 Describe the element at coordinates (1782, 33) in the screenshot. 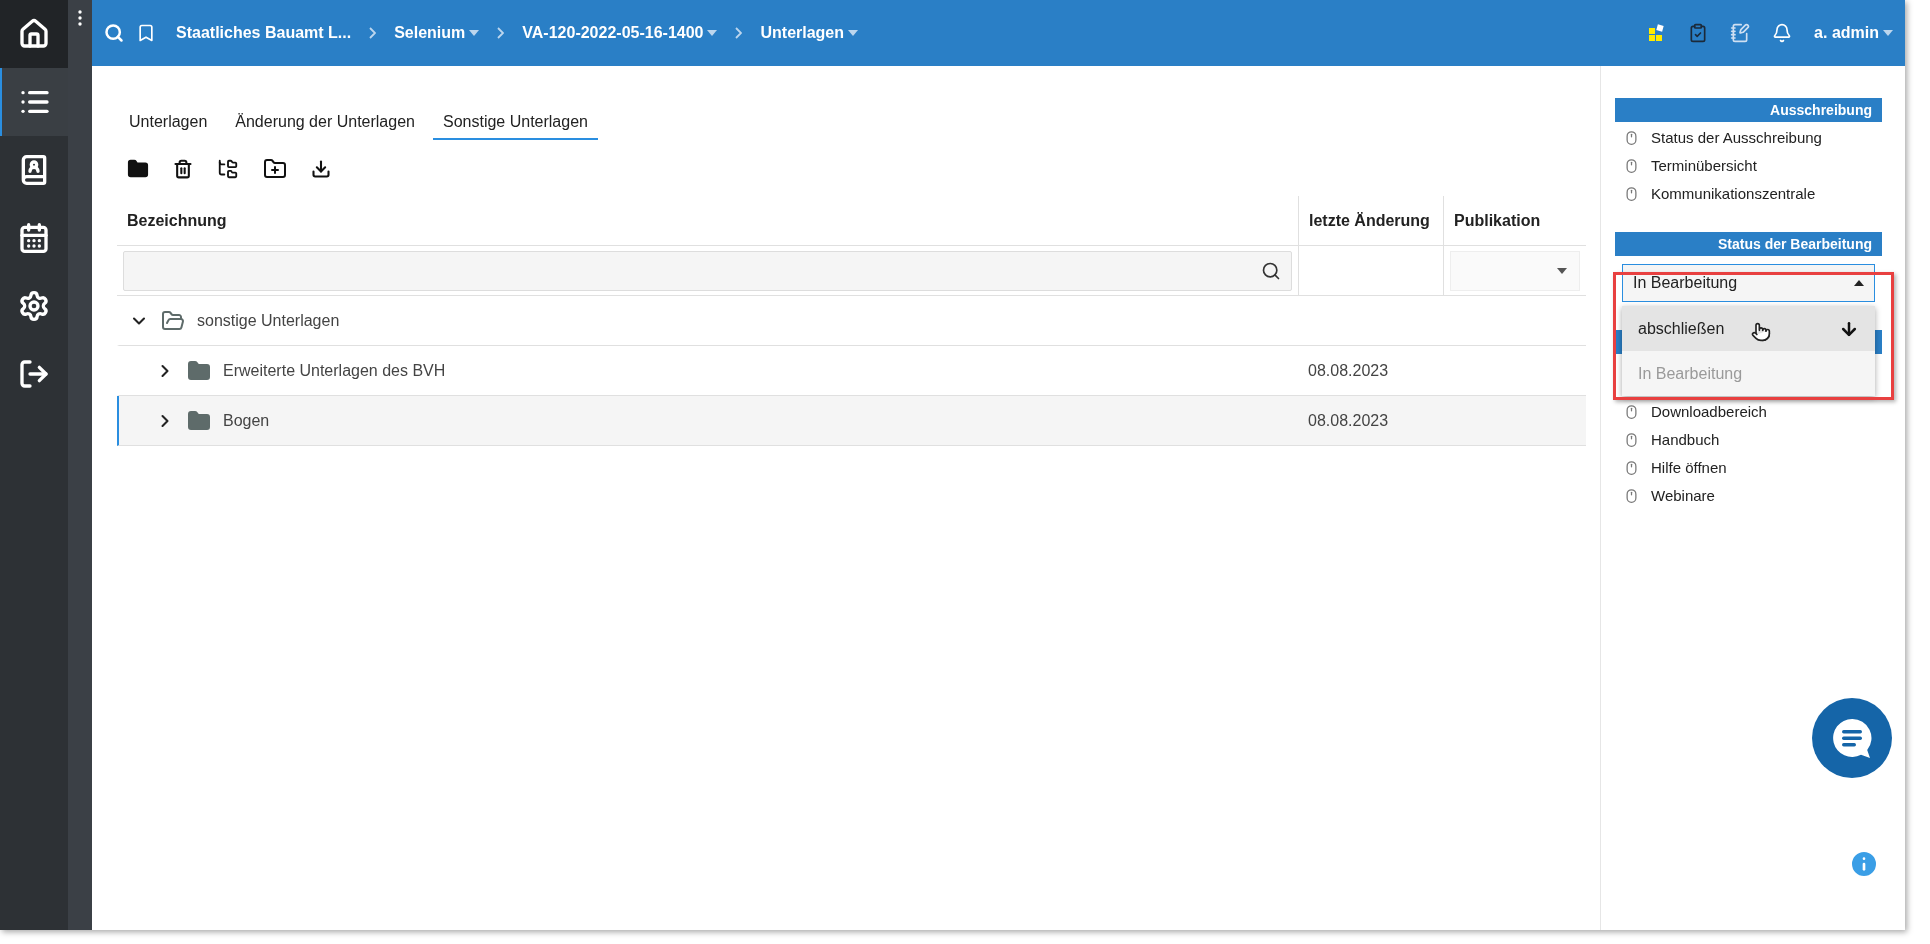

I see `bell-icon` at that location.